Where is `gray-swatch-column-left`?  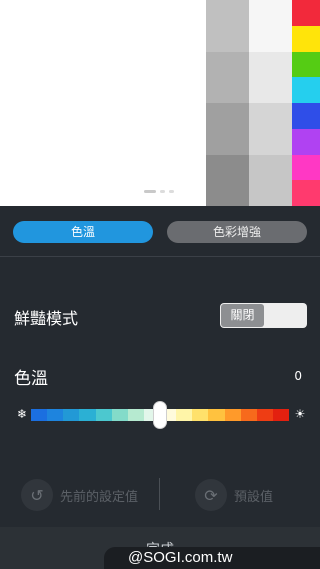
gray-swatch-column-left is located at coordinates (227, 103).